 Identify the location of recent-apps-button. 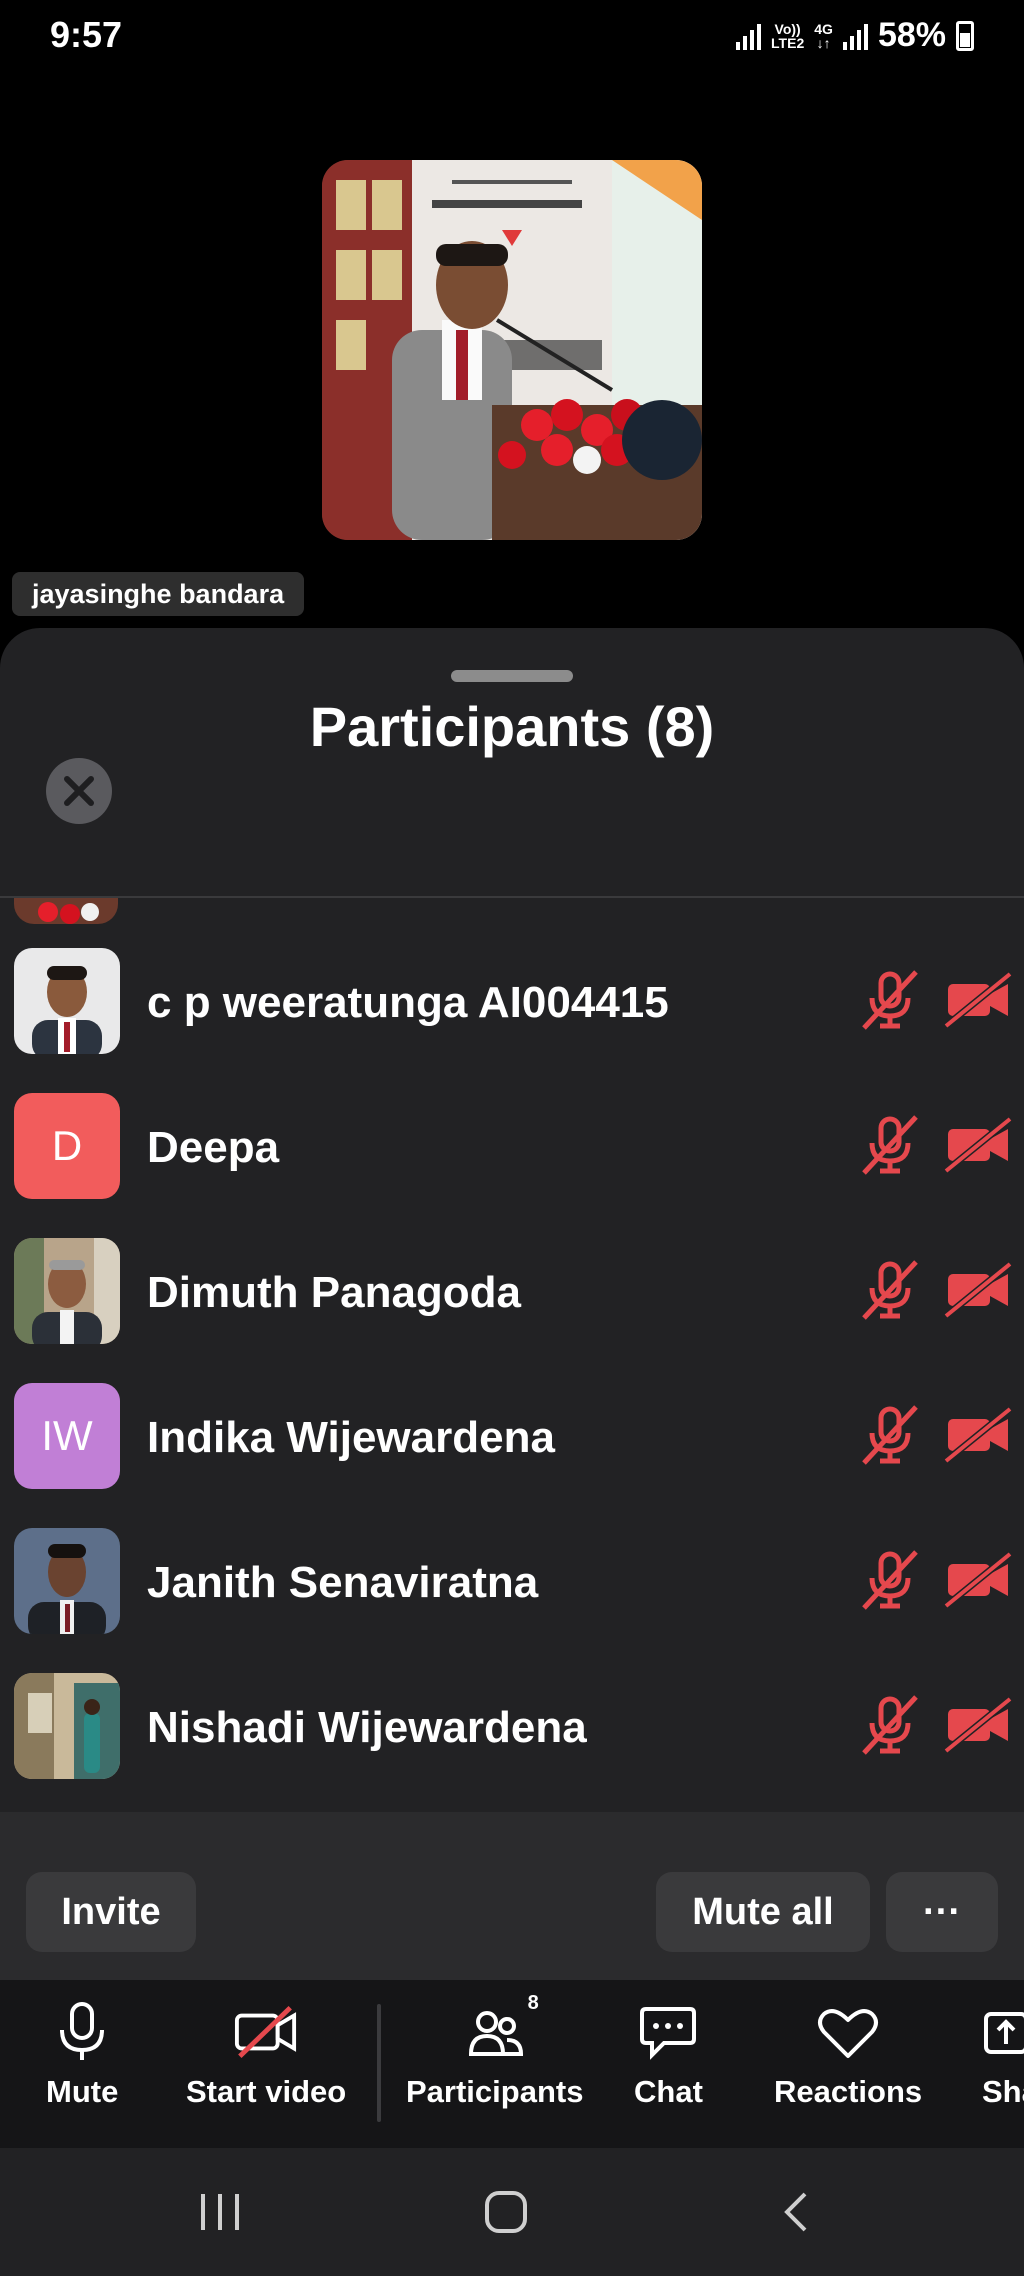
(220, 2212).